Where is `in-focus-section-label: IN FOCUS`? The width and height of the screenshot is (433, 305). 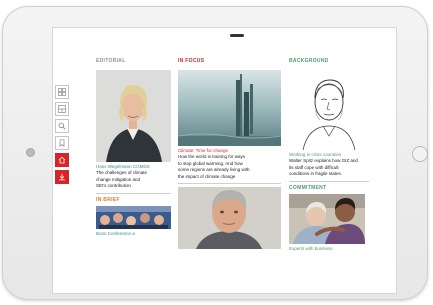
in-focus-section-label: IN FOCUS is located at coordinates (191, 61).